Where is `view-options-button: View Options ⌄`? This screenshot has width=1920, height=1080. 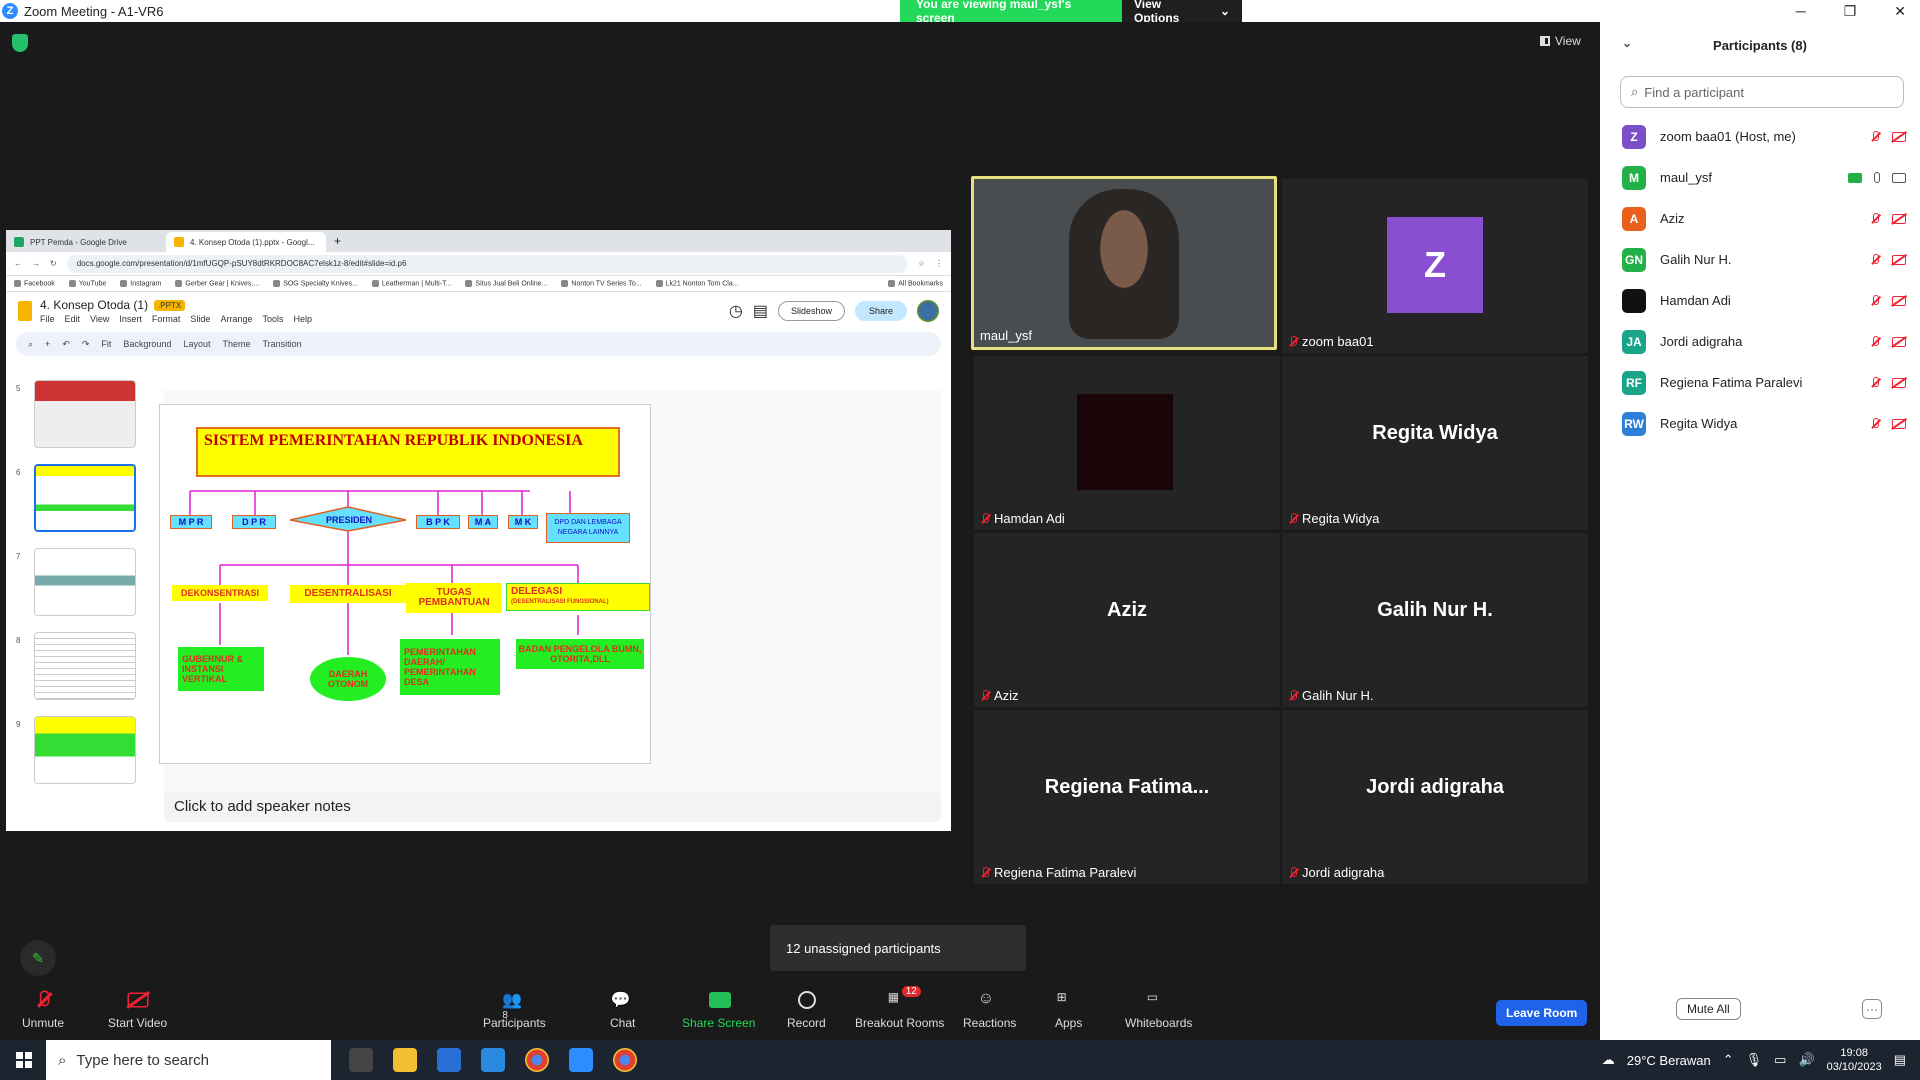
view-options-button: View Options ⌄ is located at coordinates (1182, 12).